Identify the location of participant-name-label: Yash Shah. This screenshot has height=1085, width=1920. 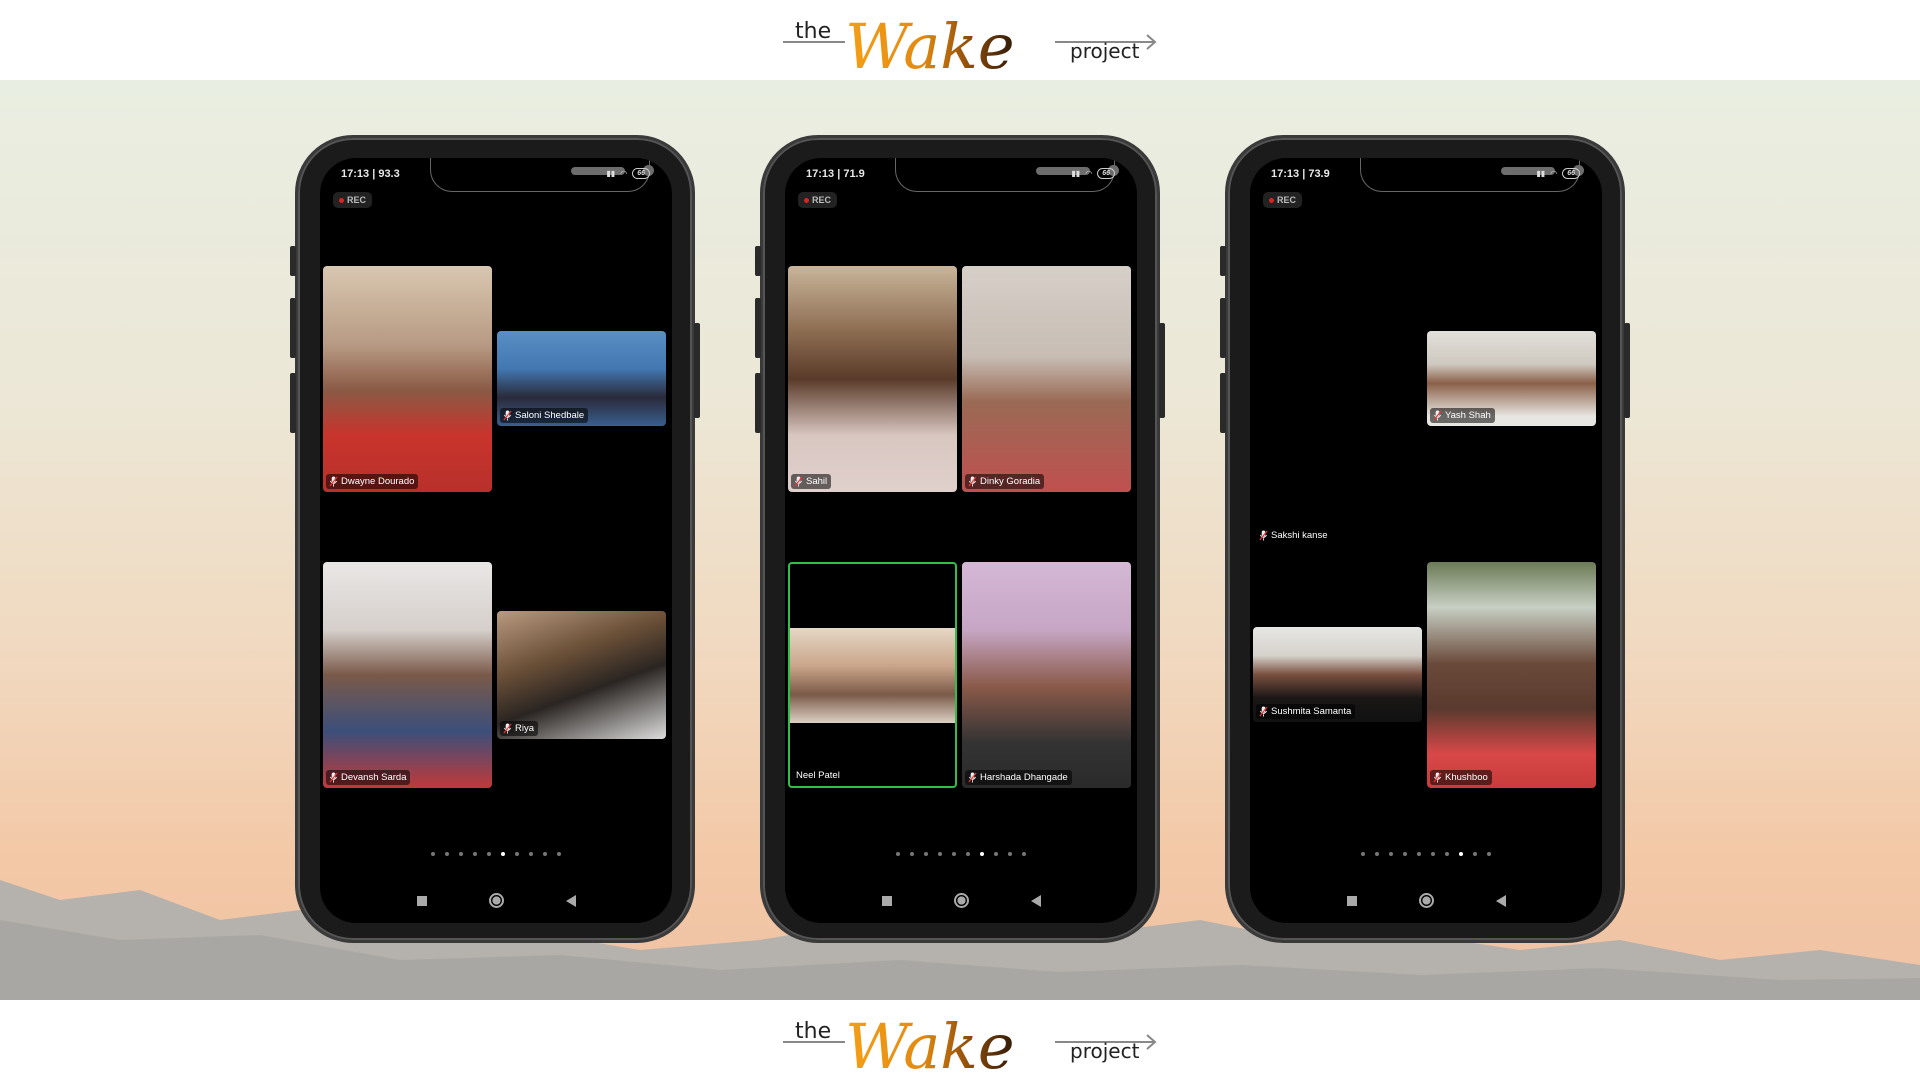
(1462, 415).